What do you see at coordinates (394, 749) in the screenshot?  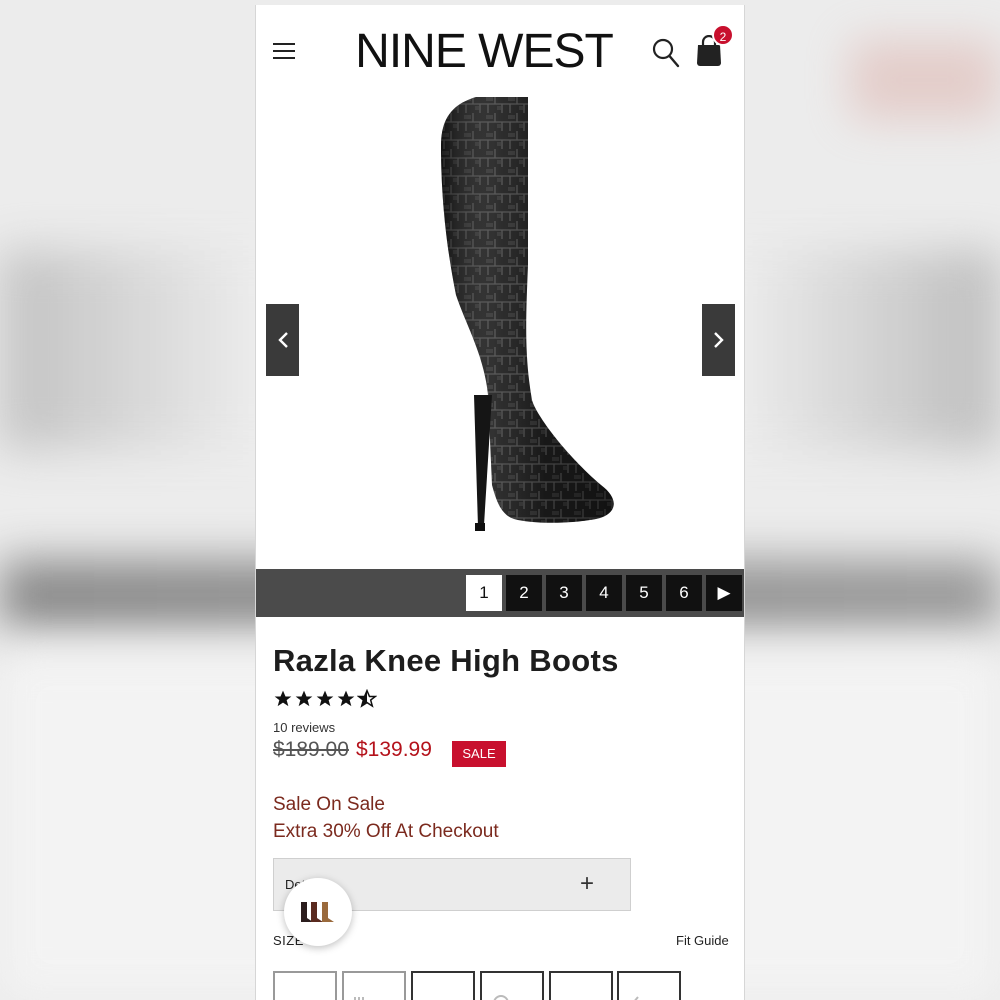 I see `sale-price: $139.99` at bounding box center [394, 749].